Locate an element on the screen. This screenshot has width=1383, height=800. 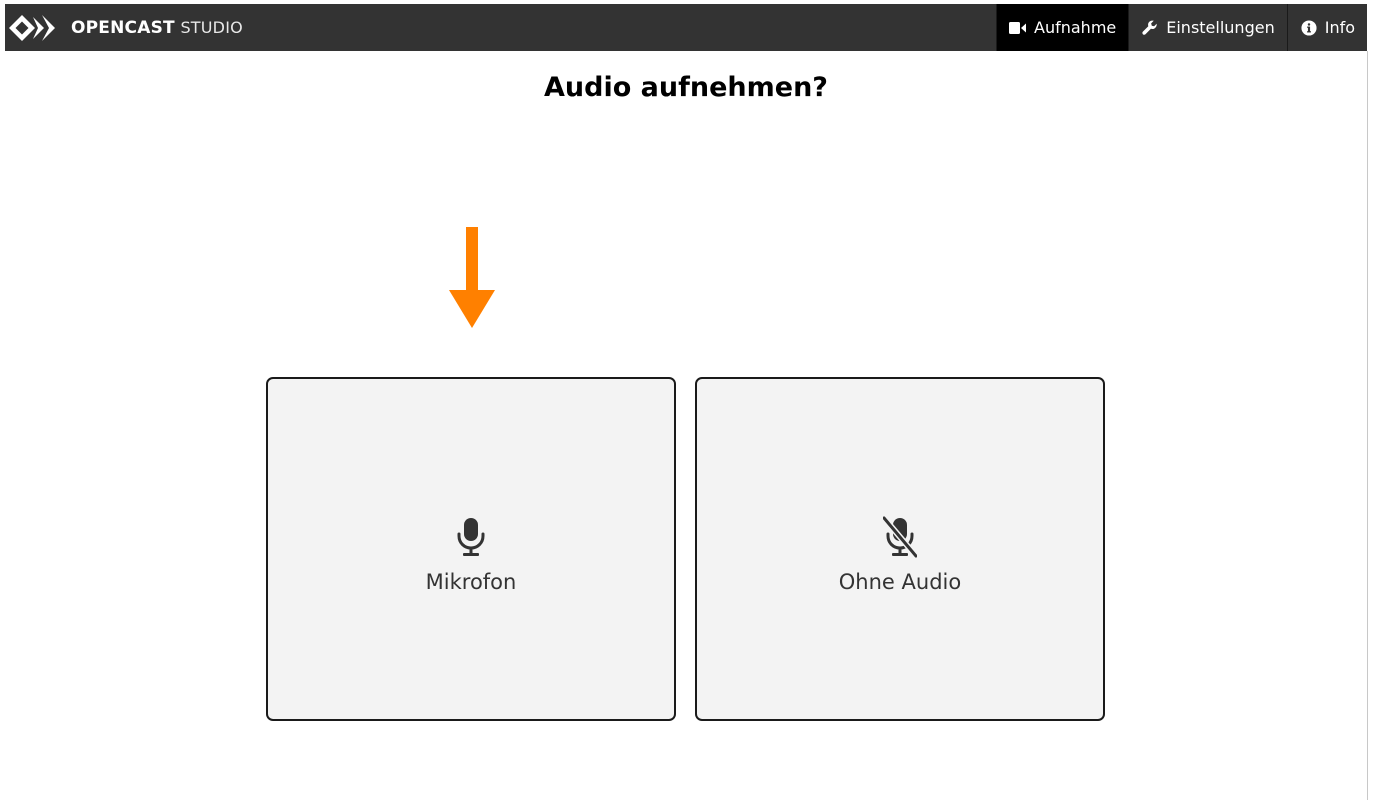
brand-name: OPENCAST STUDIO is located at coordinates (157, 28).